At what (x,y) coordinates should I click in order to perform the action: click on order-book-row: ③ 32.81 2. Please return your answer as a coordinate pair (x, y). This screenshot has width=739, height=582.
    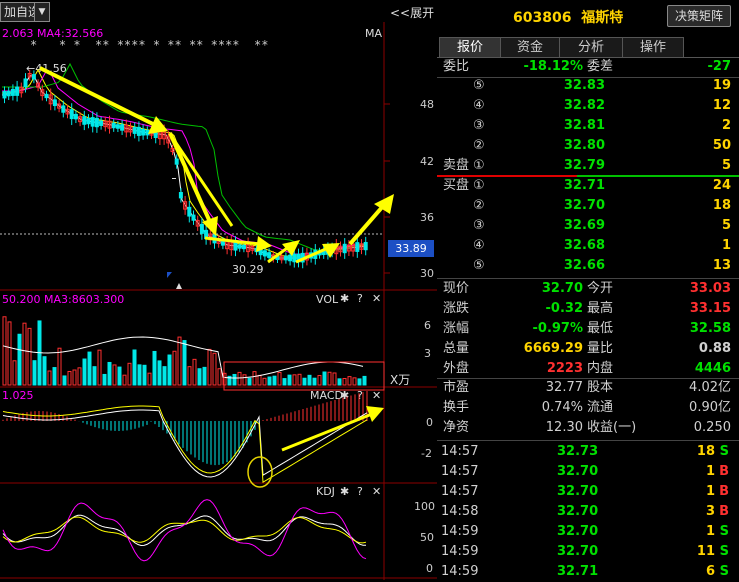
    Looking at the image, I should click on (588, 126).